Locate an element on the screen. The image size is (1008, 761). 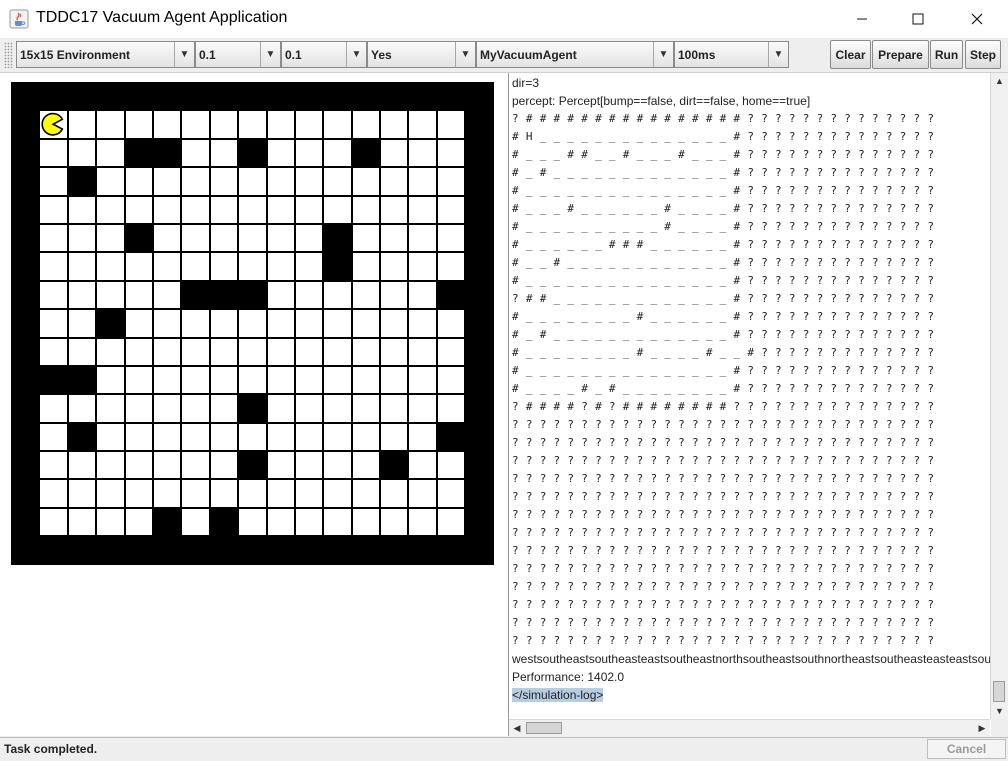
prepare-button: Prepare is located at coordinates (900, 54).